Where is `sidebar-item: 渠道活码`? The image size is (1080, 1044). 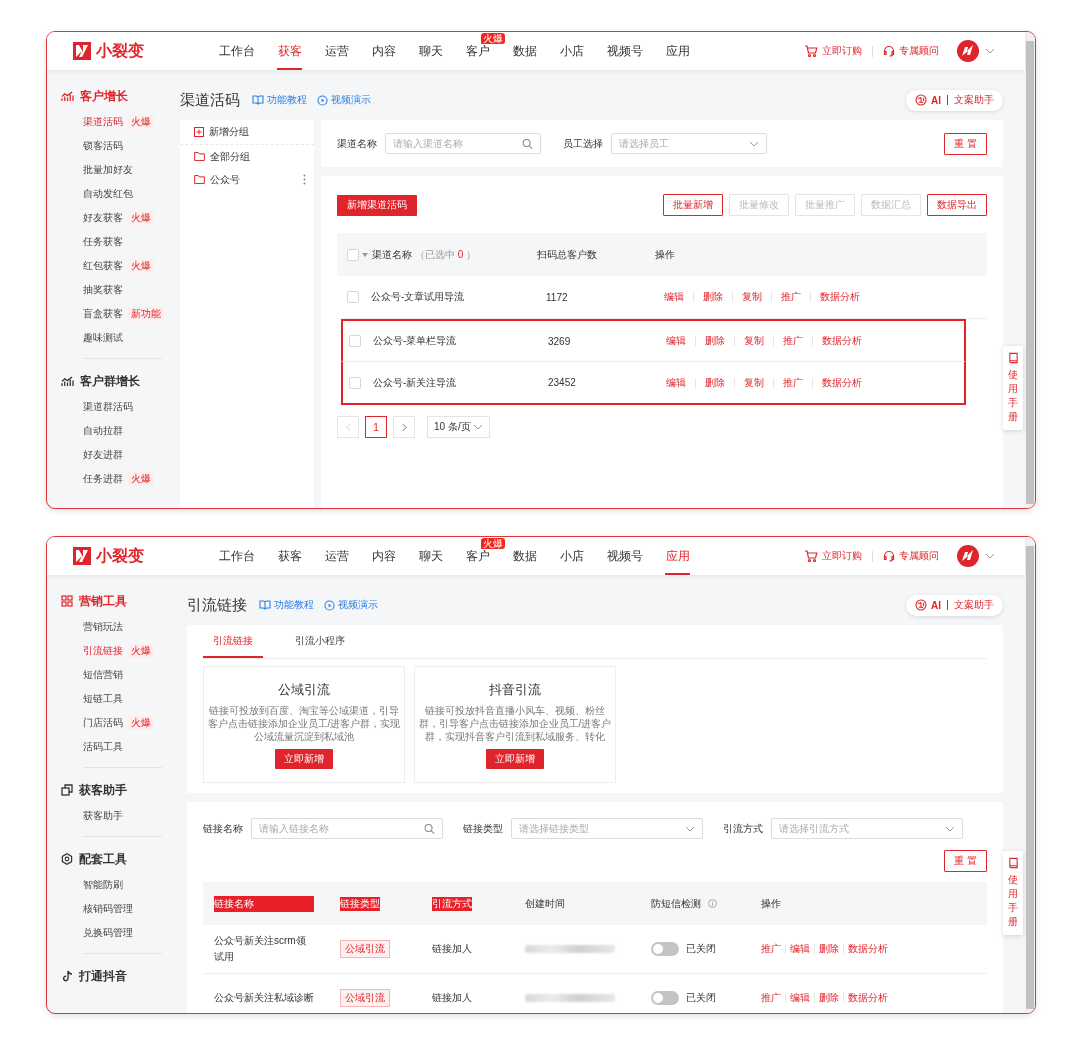 sidebar-item: 渠道活码 is located at coordinates (103, 122).